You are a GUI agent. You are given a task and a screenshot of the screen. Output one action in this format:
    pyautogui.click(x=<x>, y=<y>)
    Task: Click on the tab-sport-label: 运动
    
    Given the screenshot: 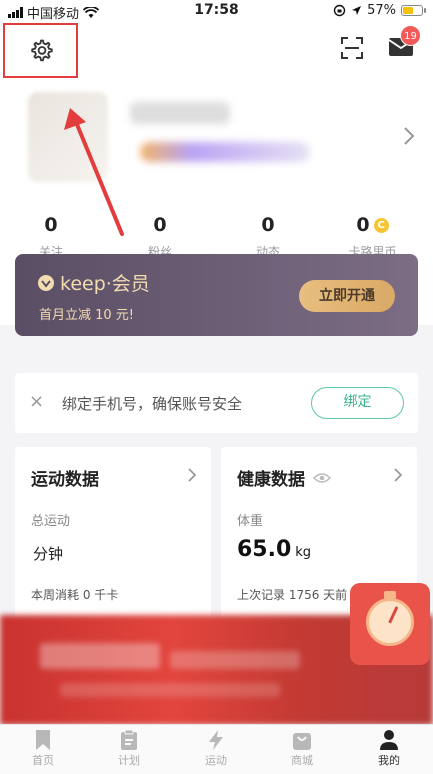 What is the action you would take?
    pyautogui.click(x=216, y=760)
    